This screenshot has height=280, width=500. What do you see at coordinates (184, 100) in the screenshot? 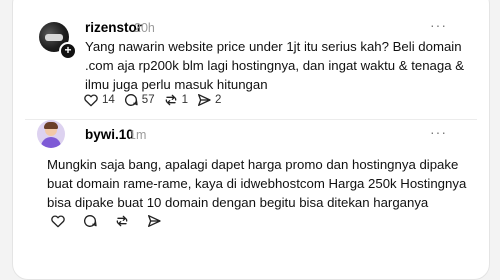
I see `repost-count: 1` at bounding box center [184, 100].